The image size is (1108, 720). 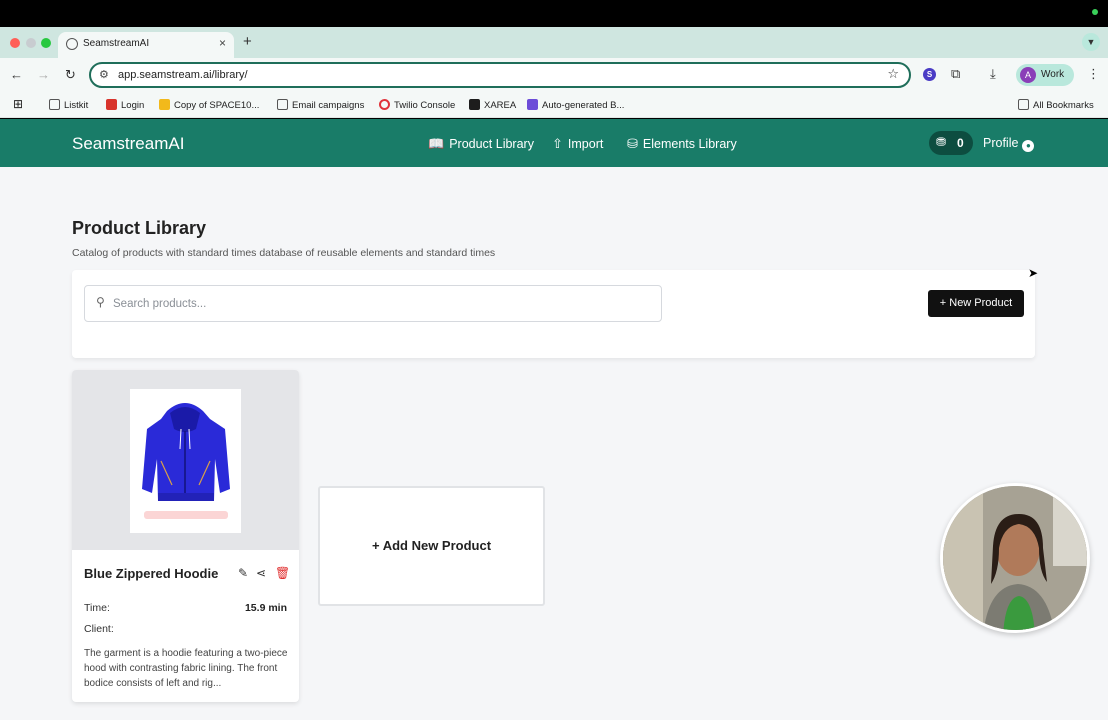 What do you see at coordinates (951, 143) in the screenshot?
I see `credits-badge: ⛃ 0` at bounding box center [951, 143].